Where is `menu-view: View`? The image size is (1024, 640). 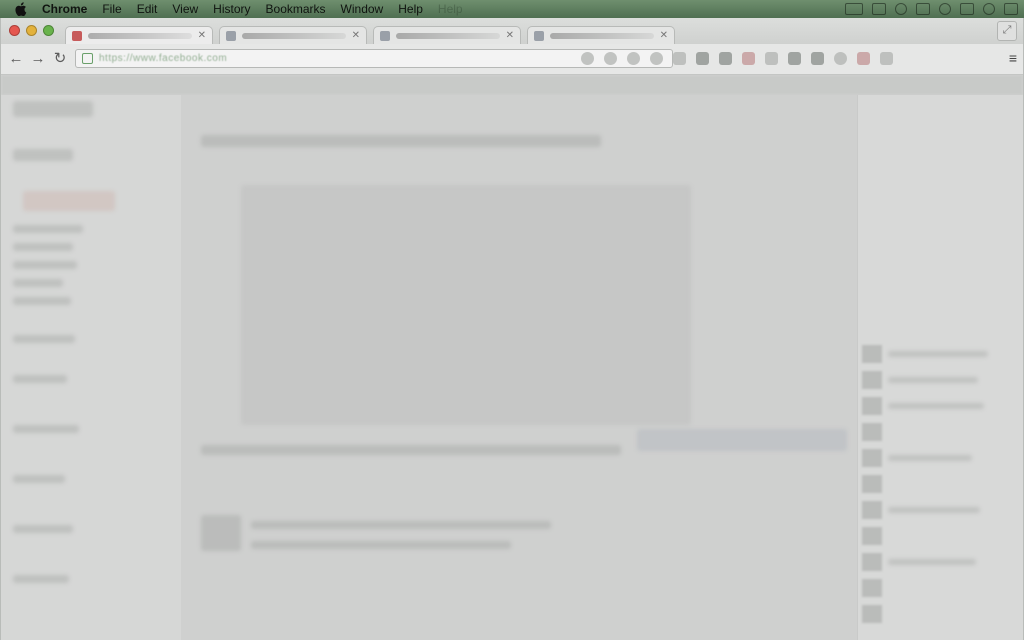 menu-view: View is located at coordinates (185, 9).